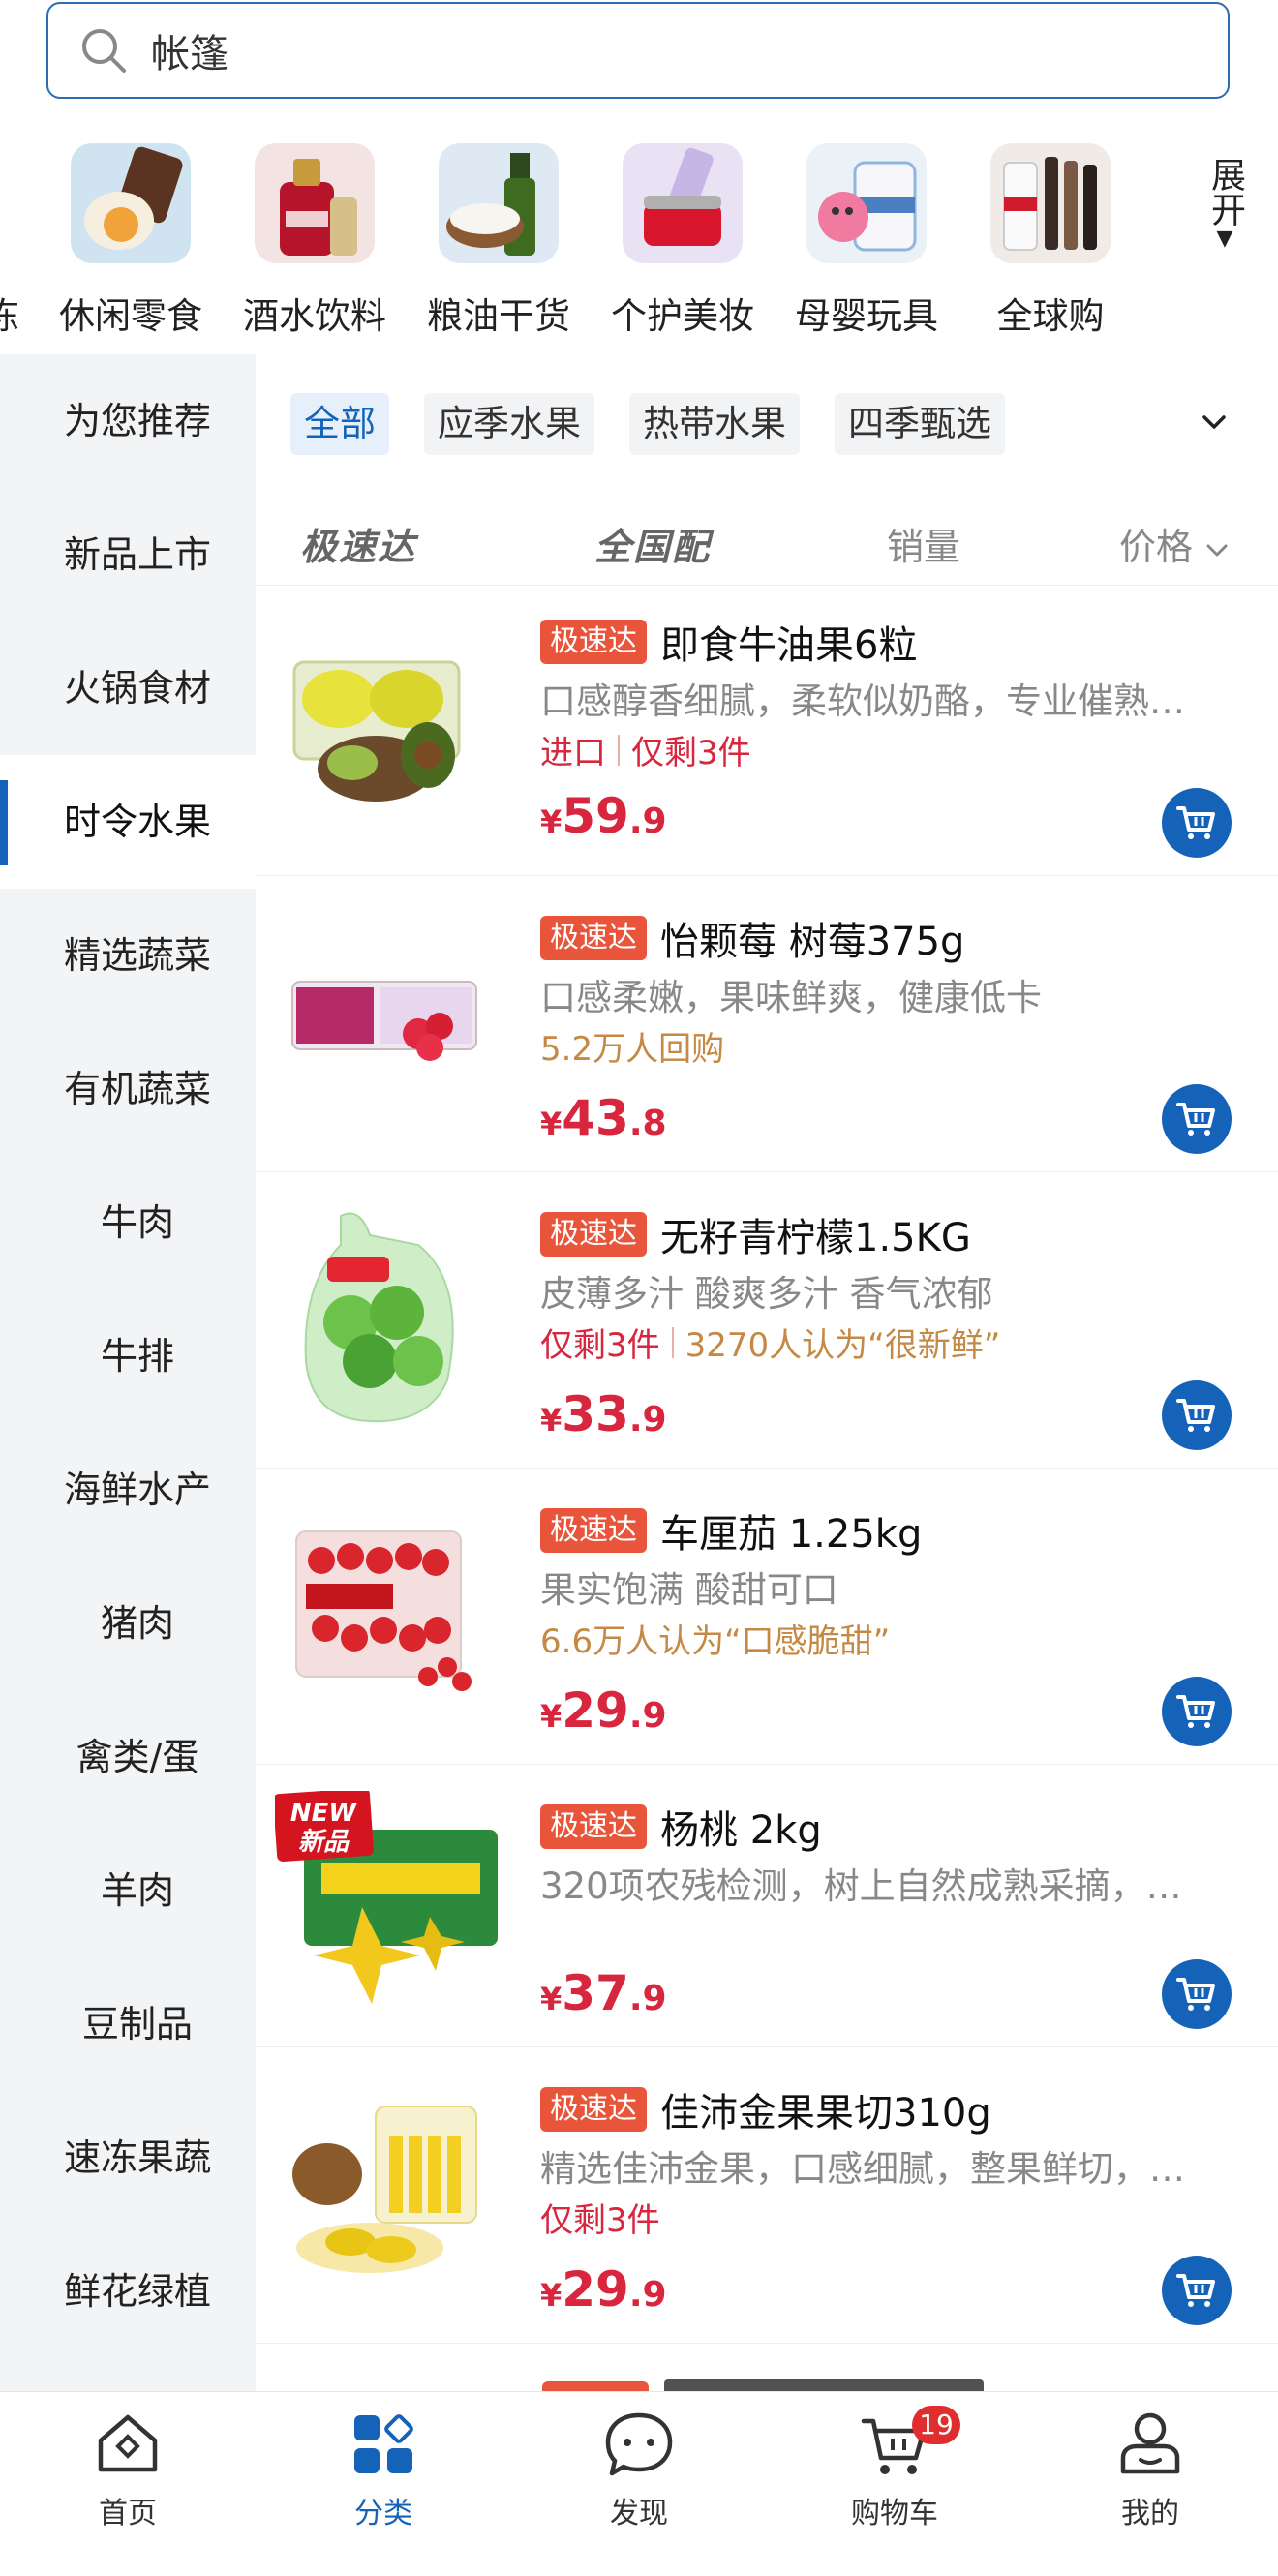 The width and height of the screenshot is (1278, 2576). What do you see at coordinates (358, 543) in the screenshot?
I see `sort-speed-delivery: 极速达` at bounding box center [358, 543].